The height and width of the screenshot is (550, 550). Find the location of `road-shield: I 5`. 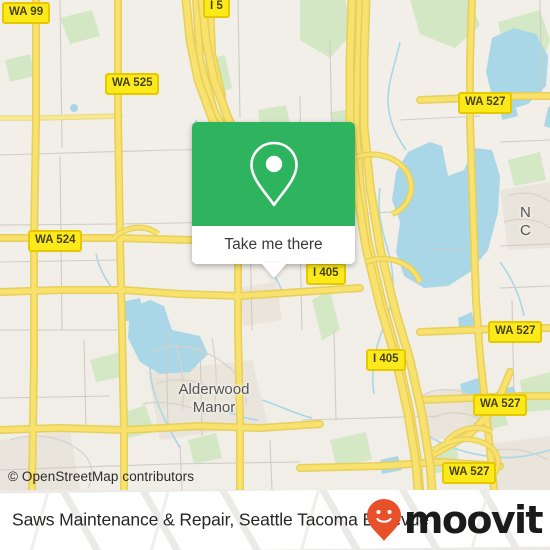

road-shield: I 5 is located at coordinates (216, 9).